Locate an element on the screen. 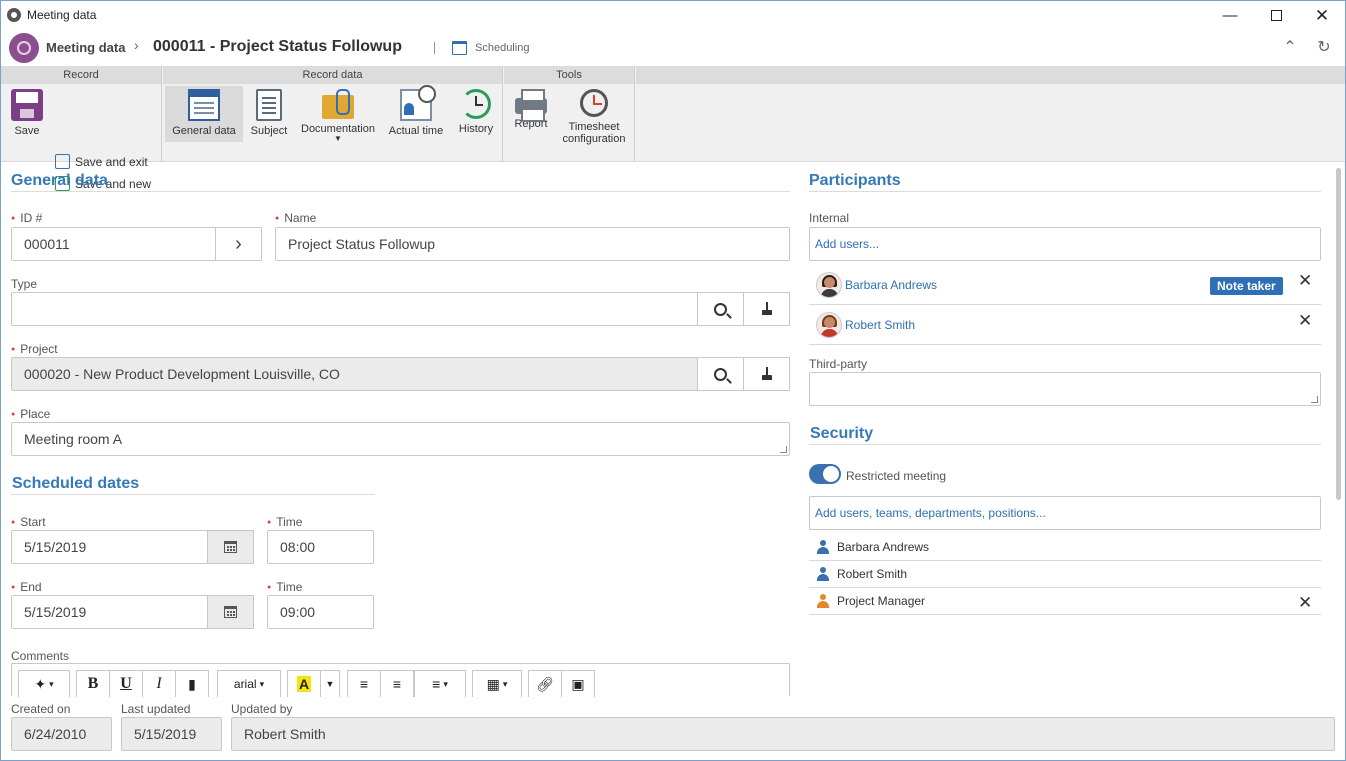 The width and height of the screenshot is (1346, 761). highlight-color-dropdown: ▼ is located at coordinates (330, 684).